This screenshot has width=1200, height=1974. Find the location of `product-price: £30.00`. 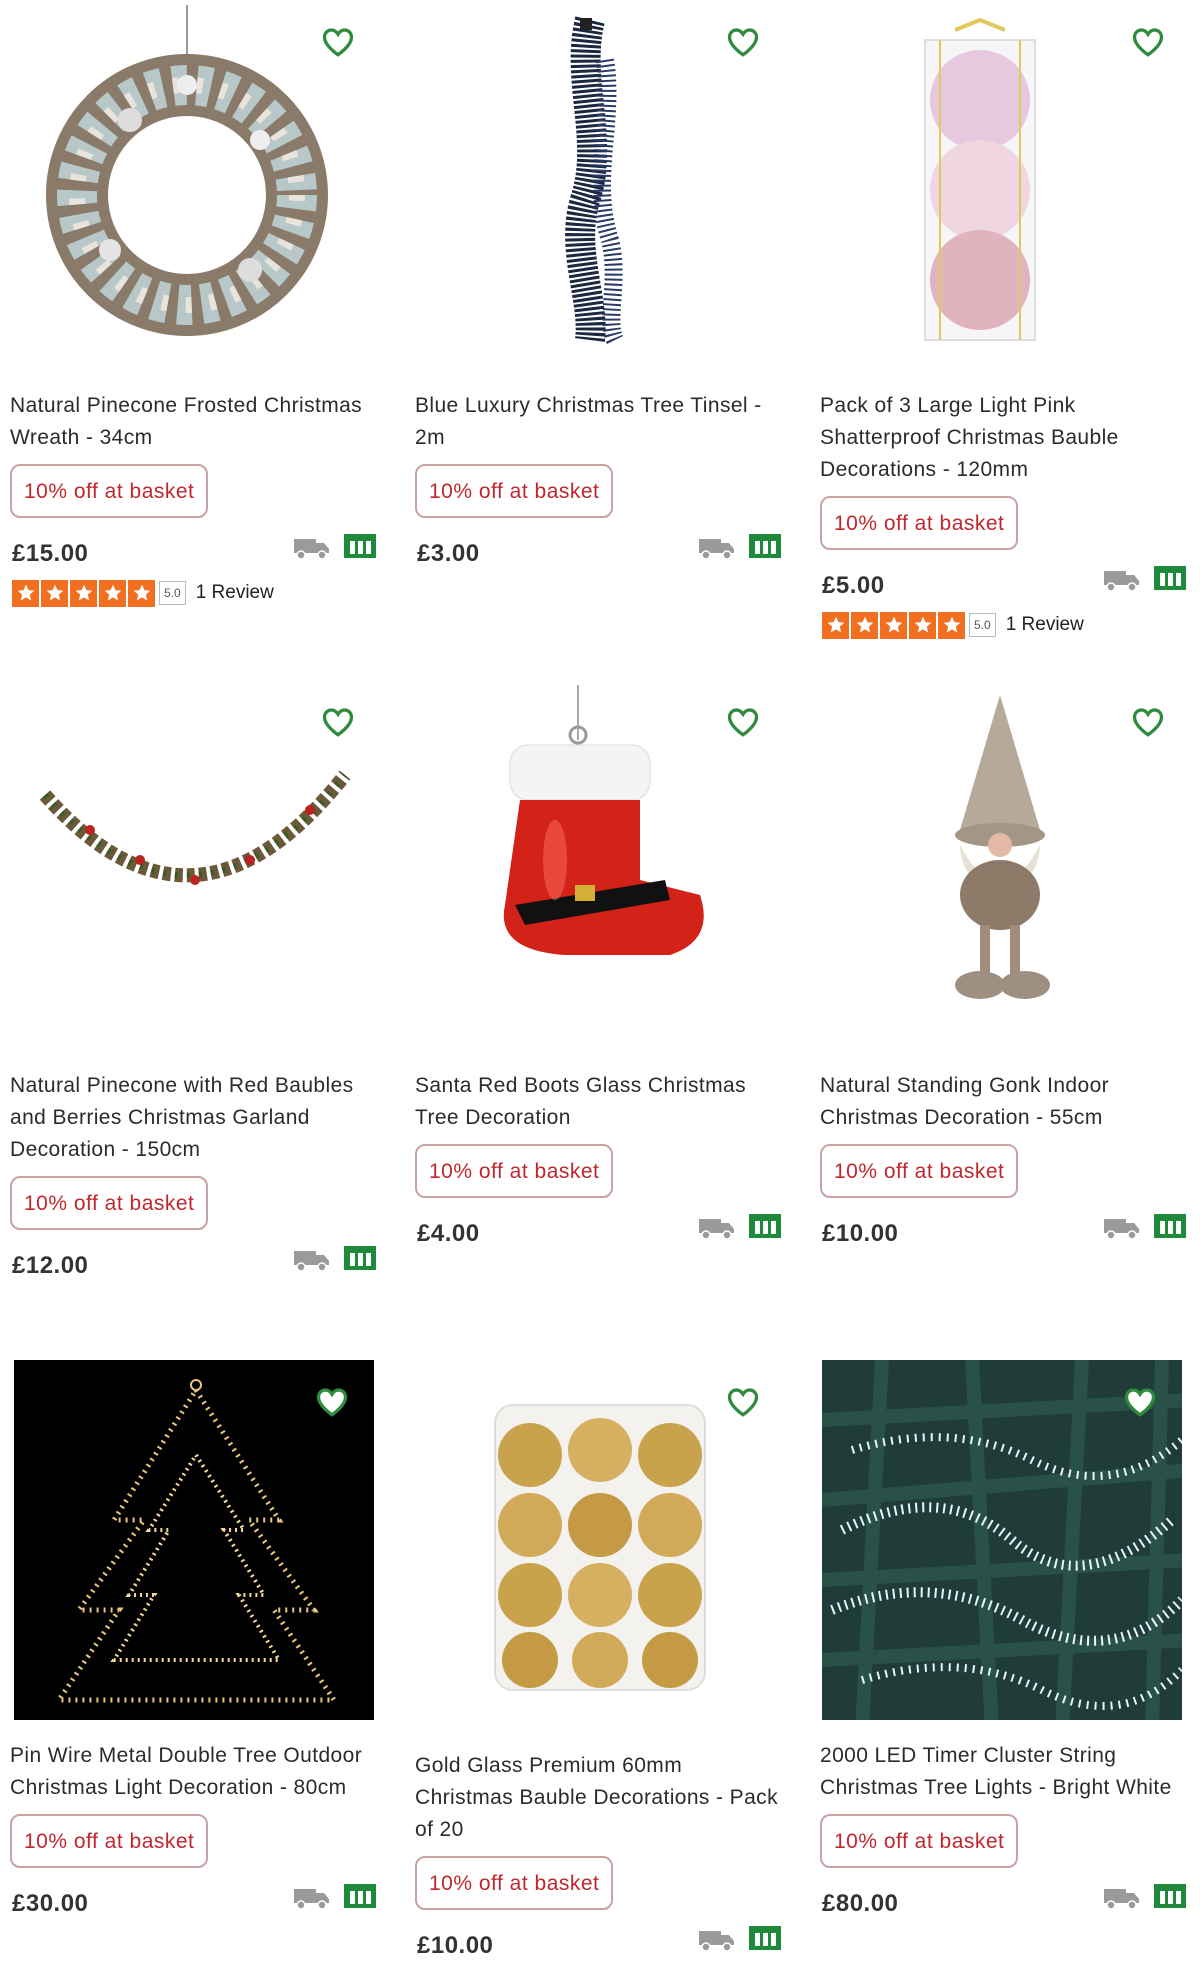

product-price: £30.00 is located at coordinates (50, 1903).